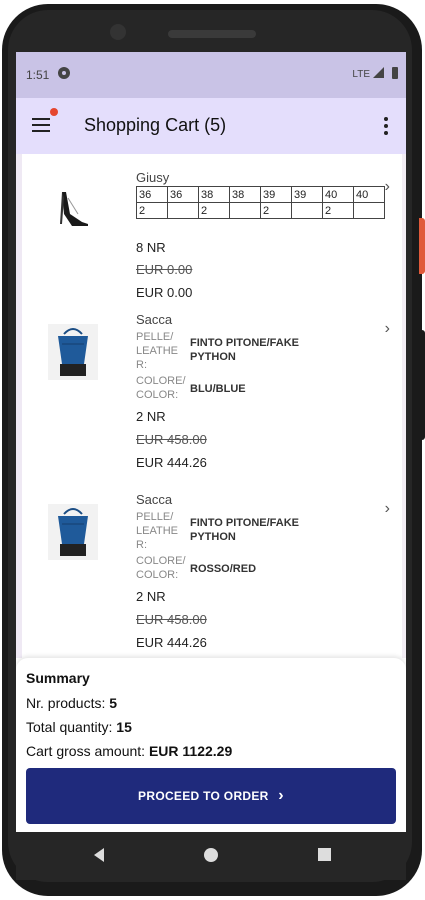 The width and height of the screenshot is (425, 900). Describe the element at coordinates (223, 569) in the screenshot. I see `attribute-value: ROSSO/RED` at that location.